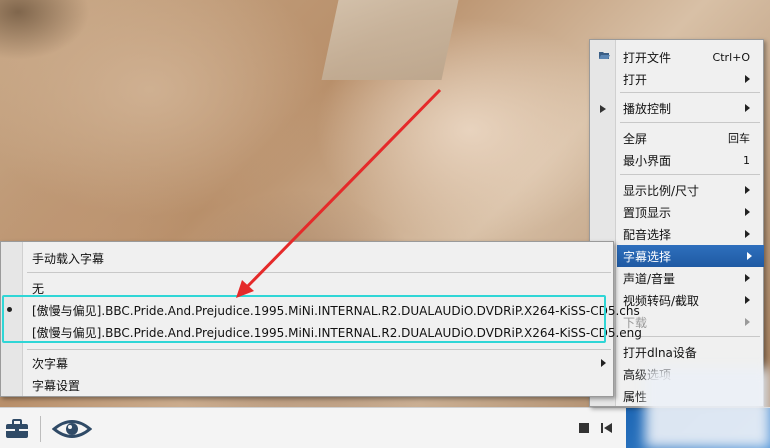  What do you see at coordinates (40, 429) in the screenshot?
I see `control-separator` at bounding box center [40, 429].